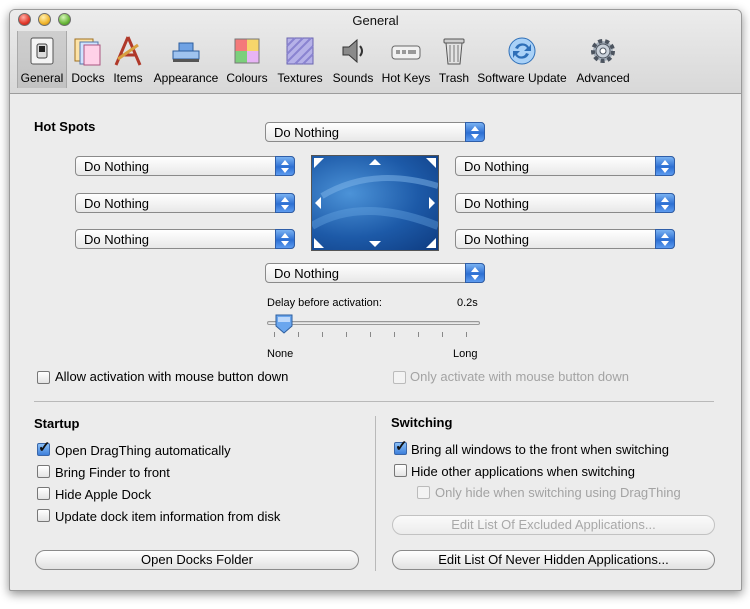 The height and width of the screenshot is (609, 750). I want to click on tab-textures: Textures, so click(300, 59).